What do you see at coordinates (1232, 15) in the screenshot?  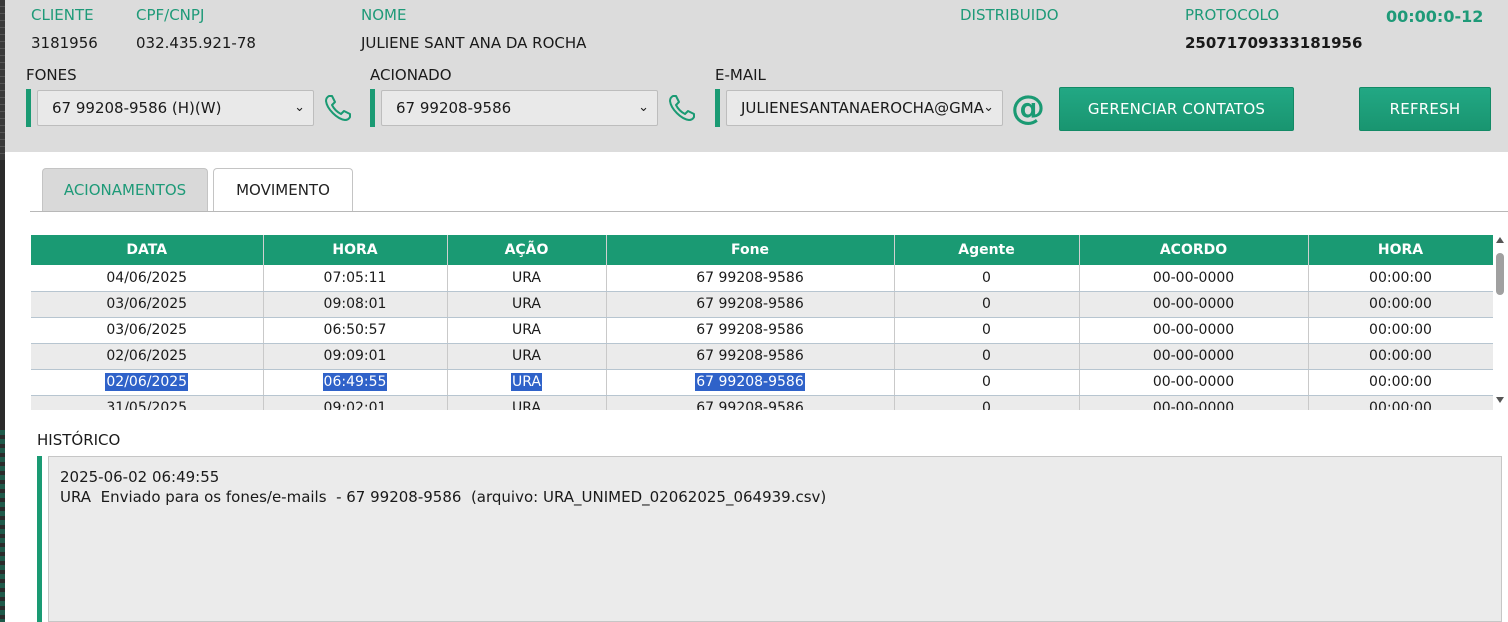 I see `protocolo-label: PROTOCOLO` at bounding box center [1232, 15].